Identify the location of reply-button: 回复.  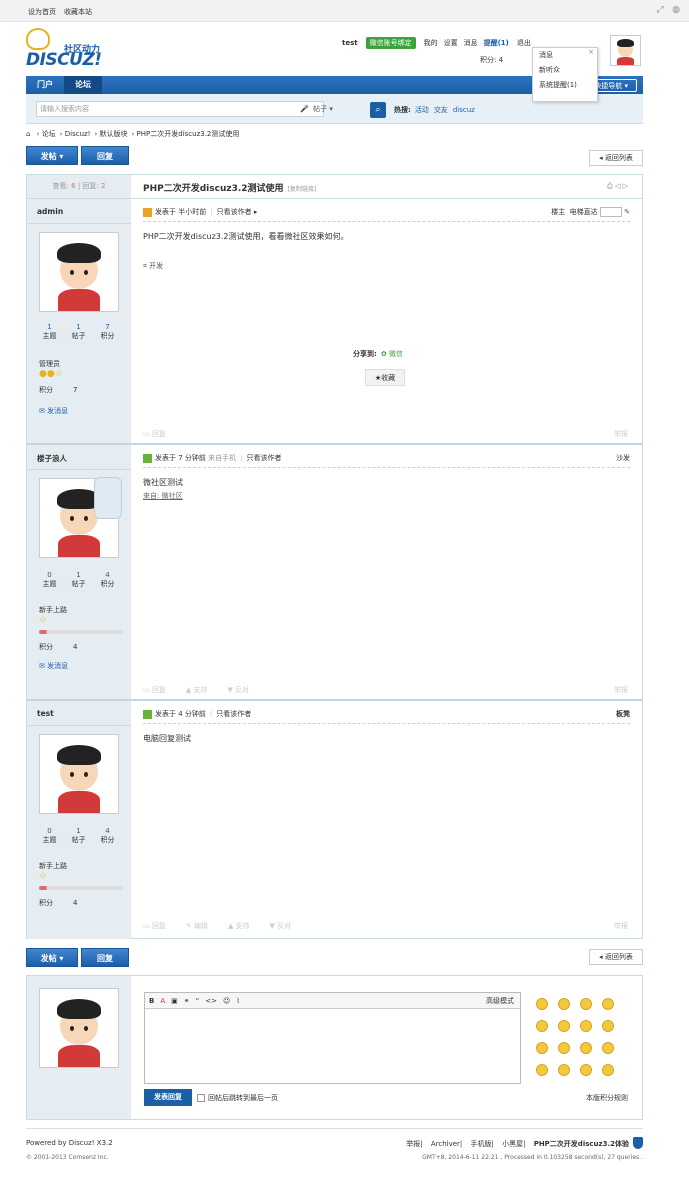
(105, 155).